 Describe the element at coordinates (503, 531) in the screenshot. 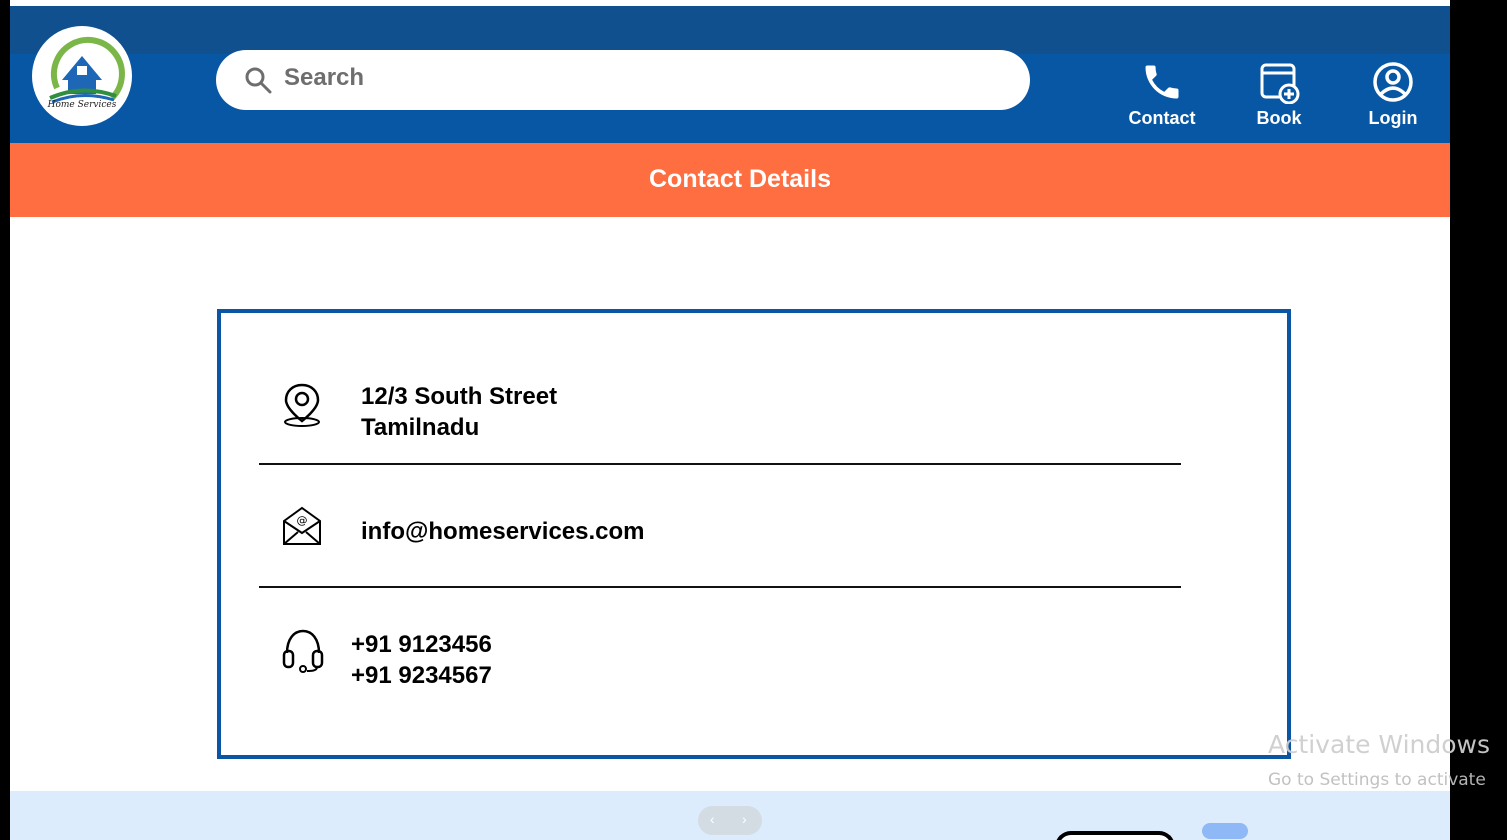

I see `email-address: info@homeservices.com` at that location.